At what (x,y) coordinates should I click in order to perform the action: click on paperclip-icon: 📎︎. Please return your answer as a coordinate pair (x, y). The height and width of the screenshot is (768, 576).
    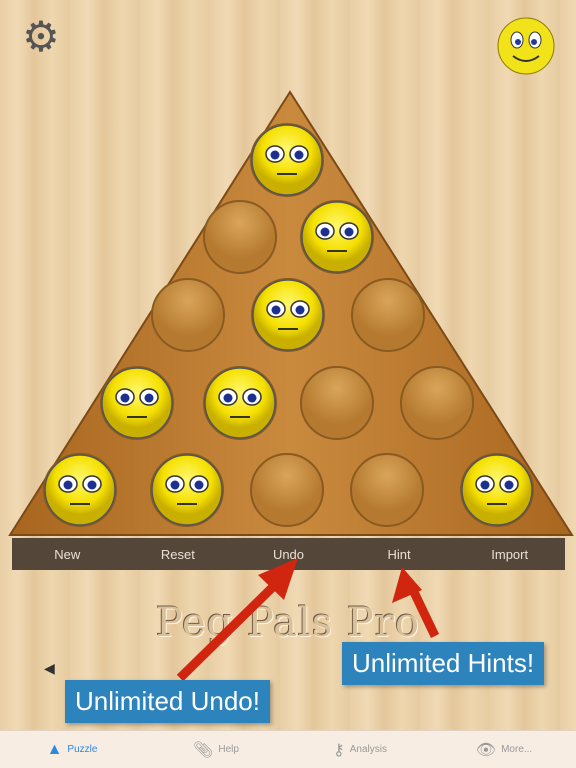
    Looking at the image, I should click on (203, 750).